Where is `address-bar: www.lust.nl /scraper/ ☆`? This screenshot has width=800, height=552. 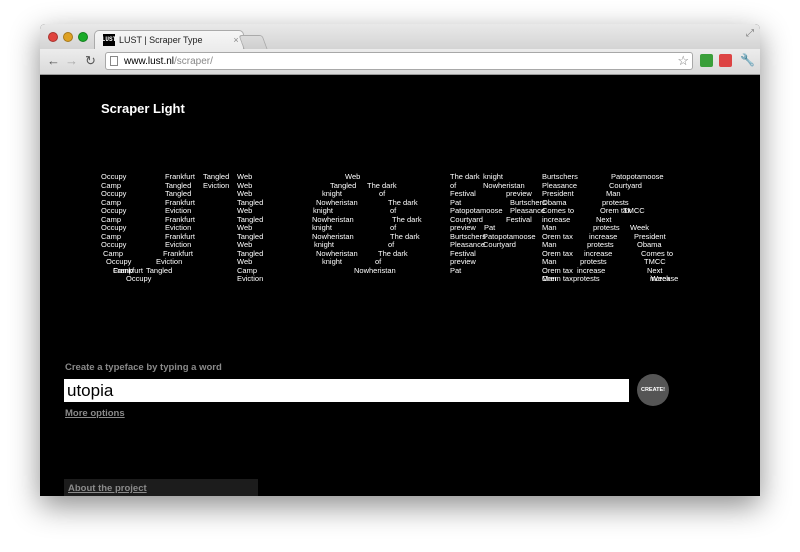 address-bar: www.lust.nl /scraper/ ☆ is located at coordinates (399, 61).